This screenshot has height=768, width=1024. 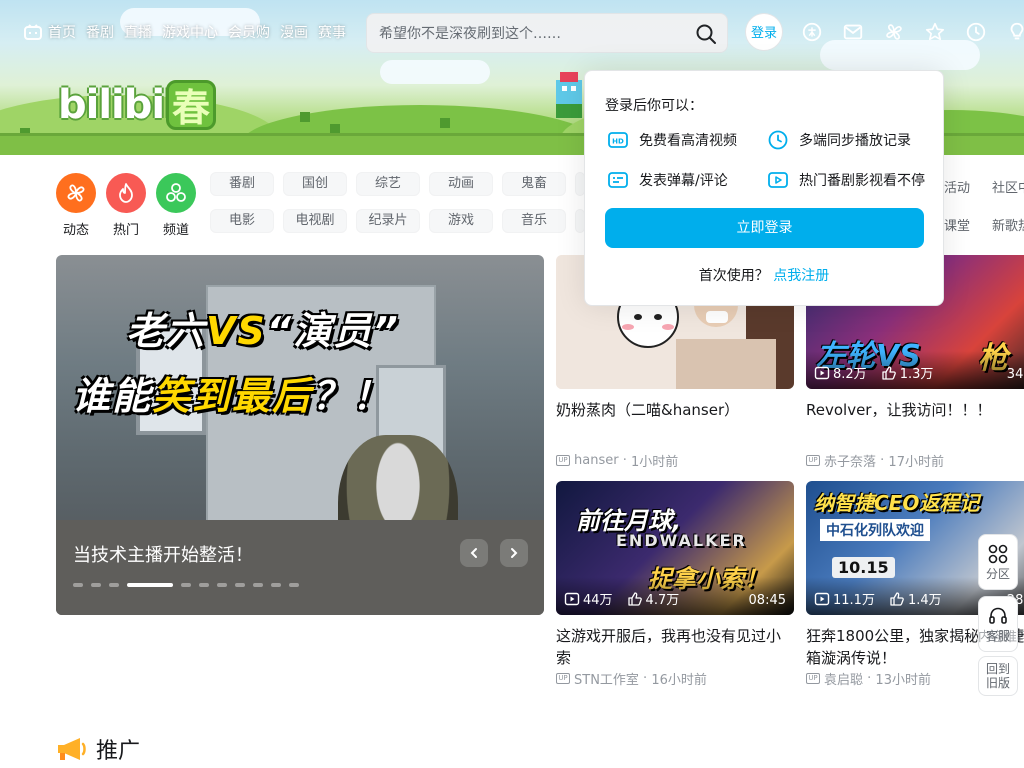 I want to click on channel-cluster-icon, so click(x=176, y=193).